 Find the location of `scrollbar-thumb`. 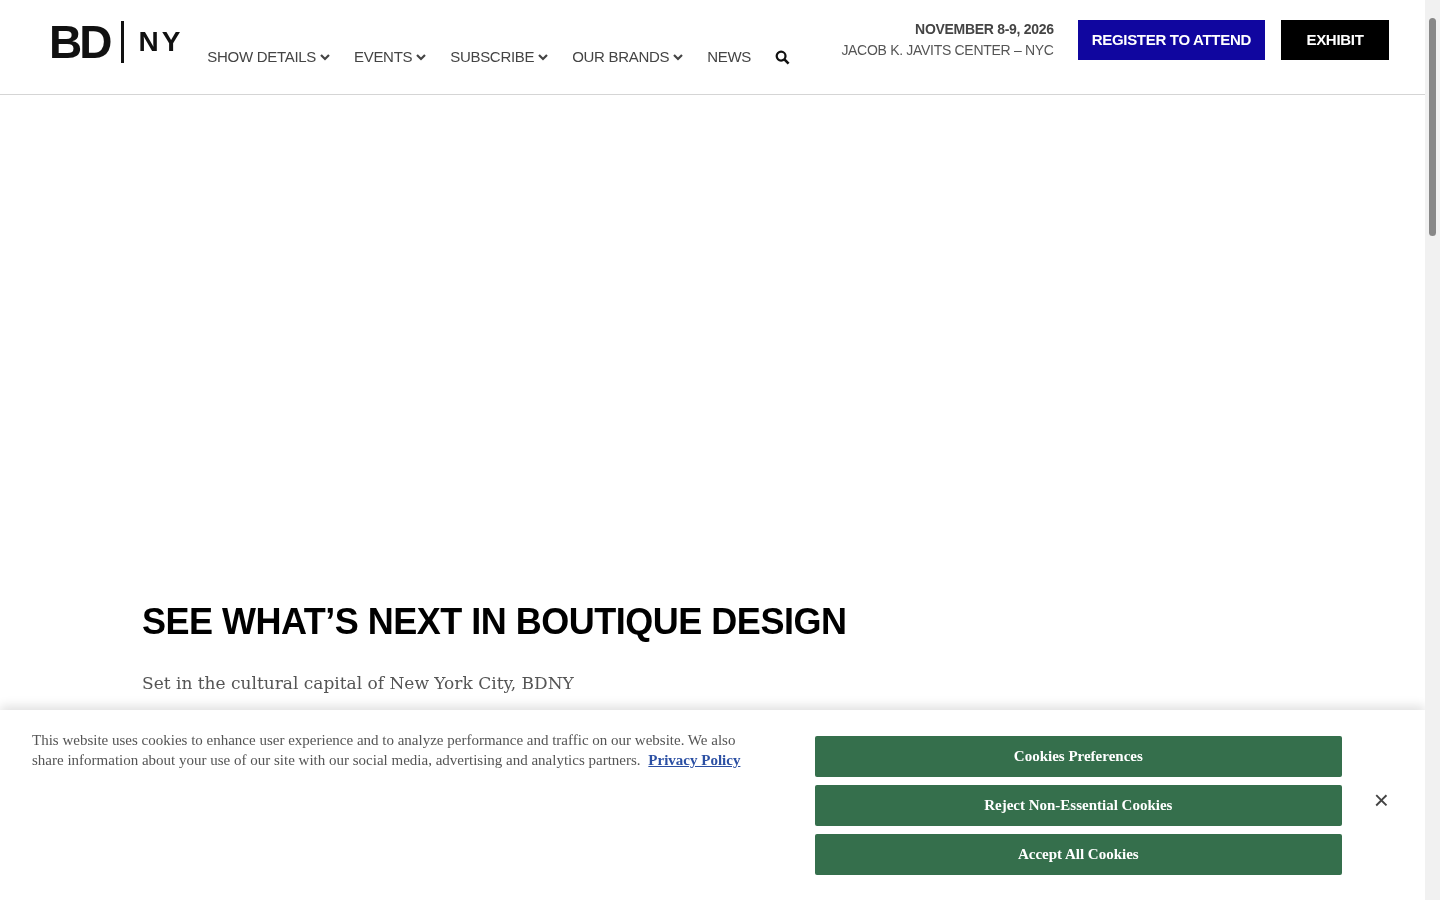

scrollbar-thumb is located at coordinates (1432, 127).